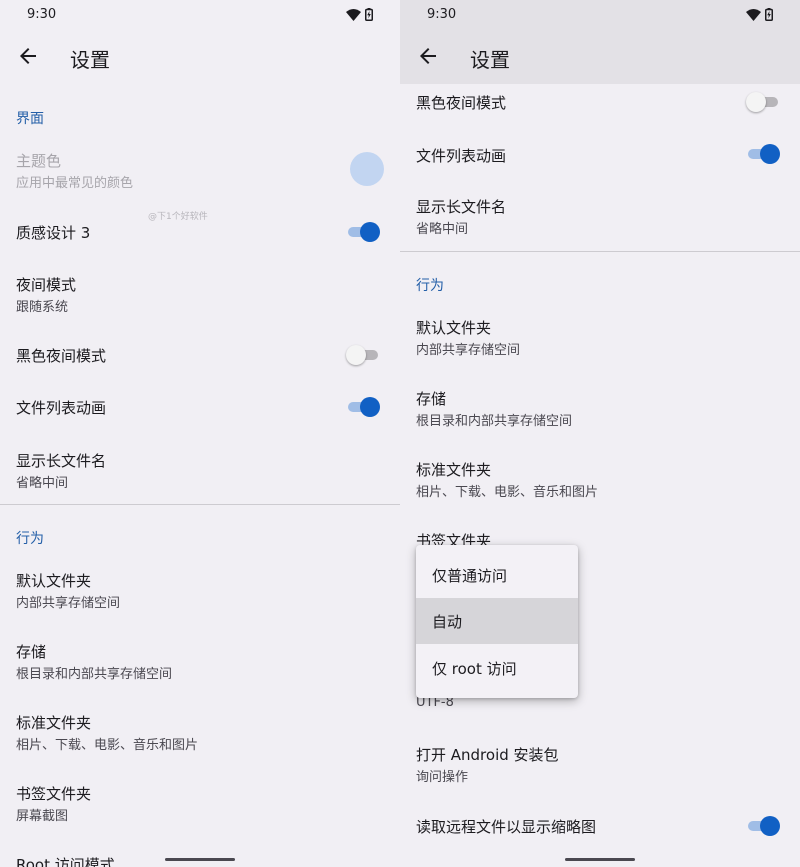 This screenshot has width=800, height=867. I want to click on menu-item-label: 自动, so click(447, 622).